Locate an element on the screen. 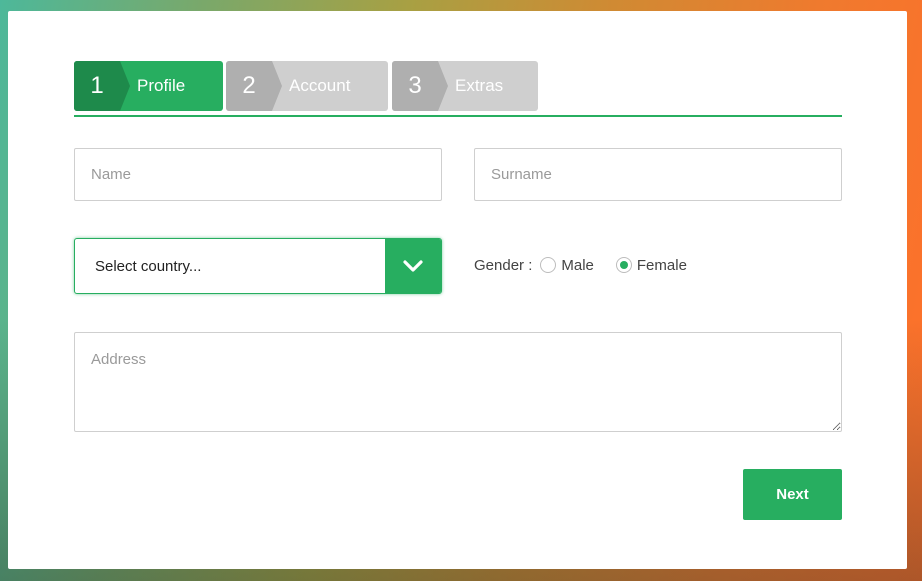 The width and height of the screenshot is (922, 581). chevron-down-icon is located at coordinates (413, 266).